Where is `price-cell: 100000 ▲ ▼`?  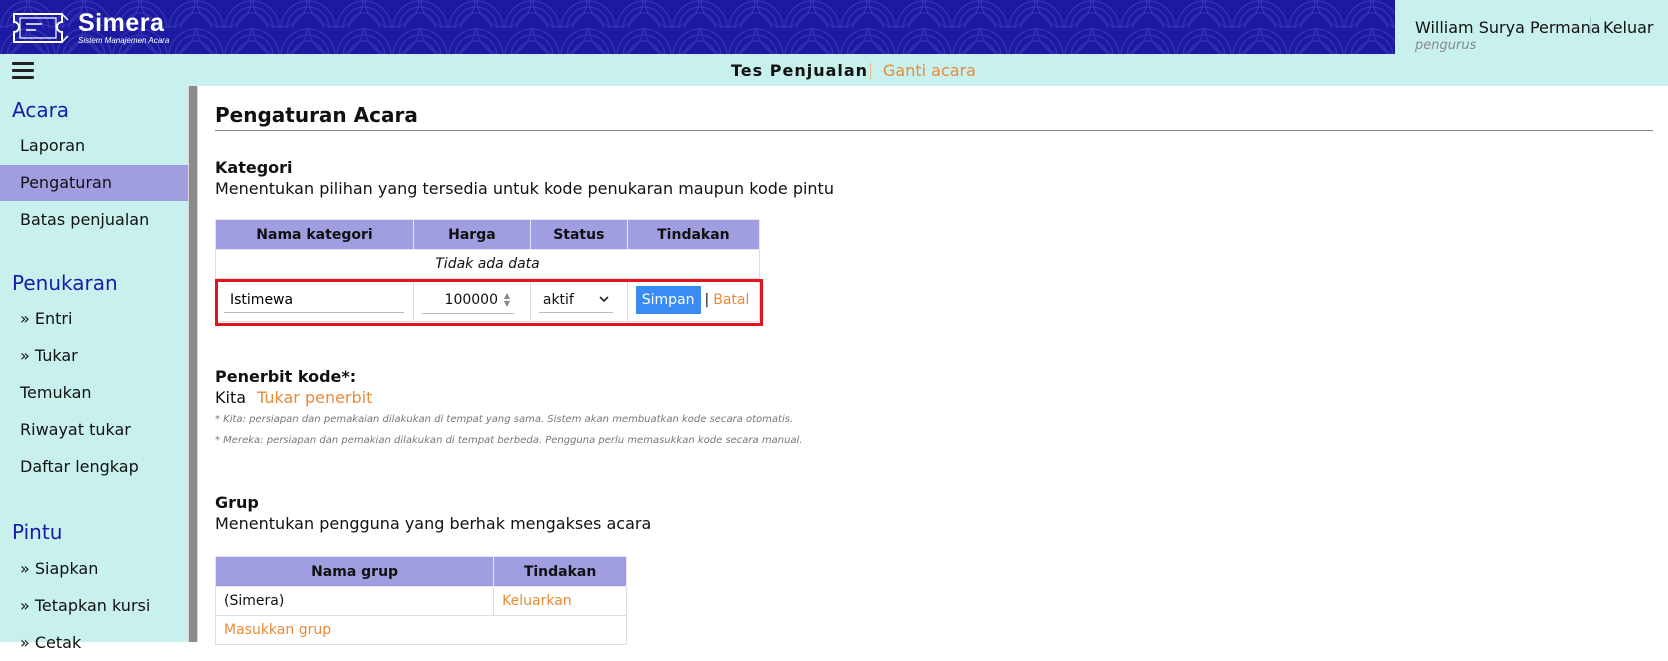 price-cell: 100000 ▲ ▼ is located at coordinates (471, 300).